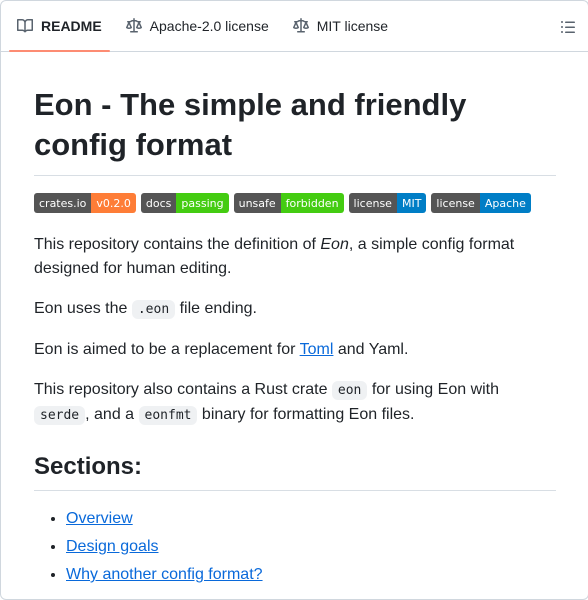  I want to click on text: Eon is aimed to be a replacement for, so click(167, 349).